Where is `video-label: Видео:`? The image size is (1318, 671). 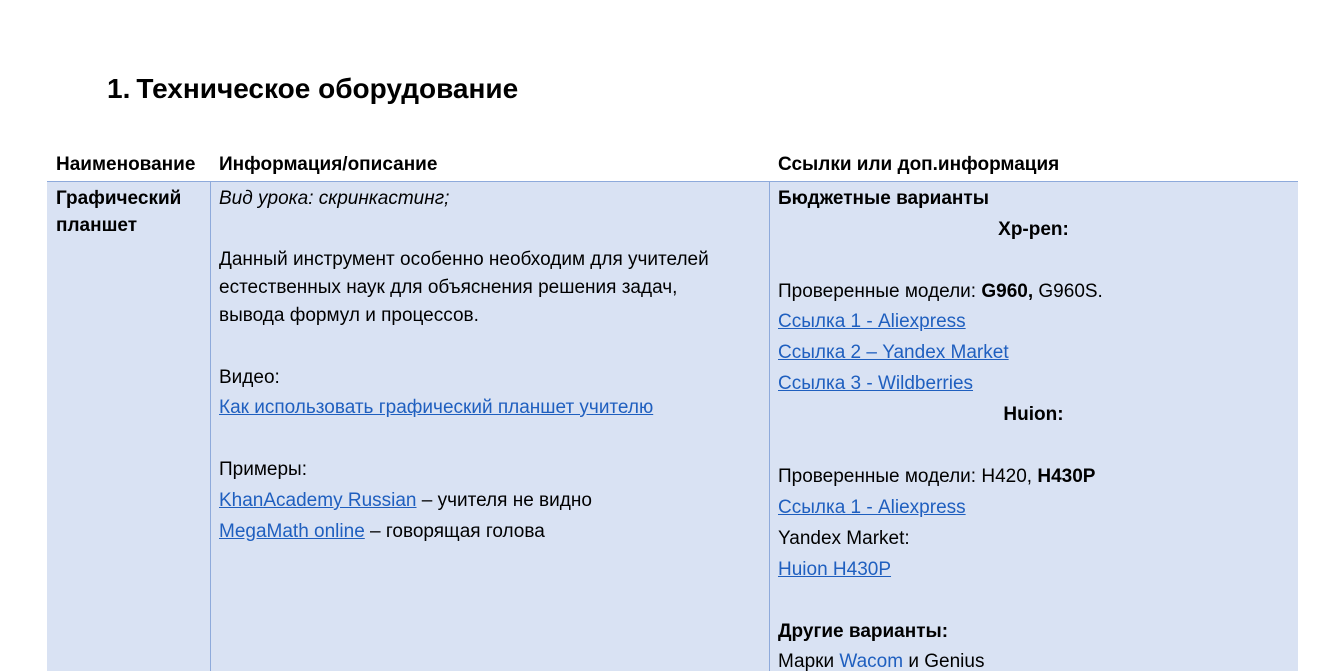
video-label: Видео: is located at coordinates (249, 377).